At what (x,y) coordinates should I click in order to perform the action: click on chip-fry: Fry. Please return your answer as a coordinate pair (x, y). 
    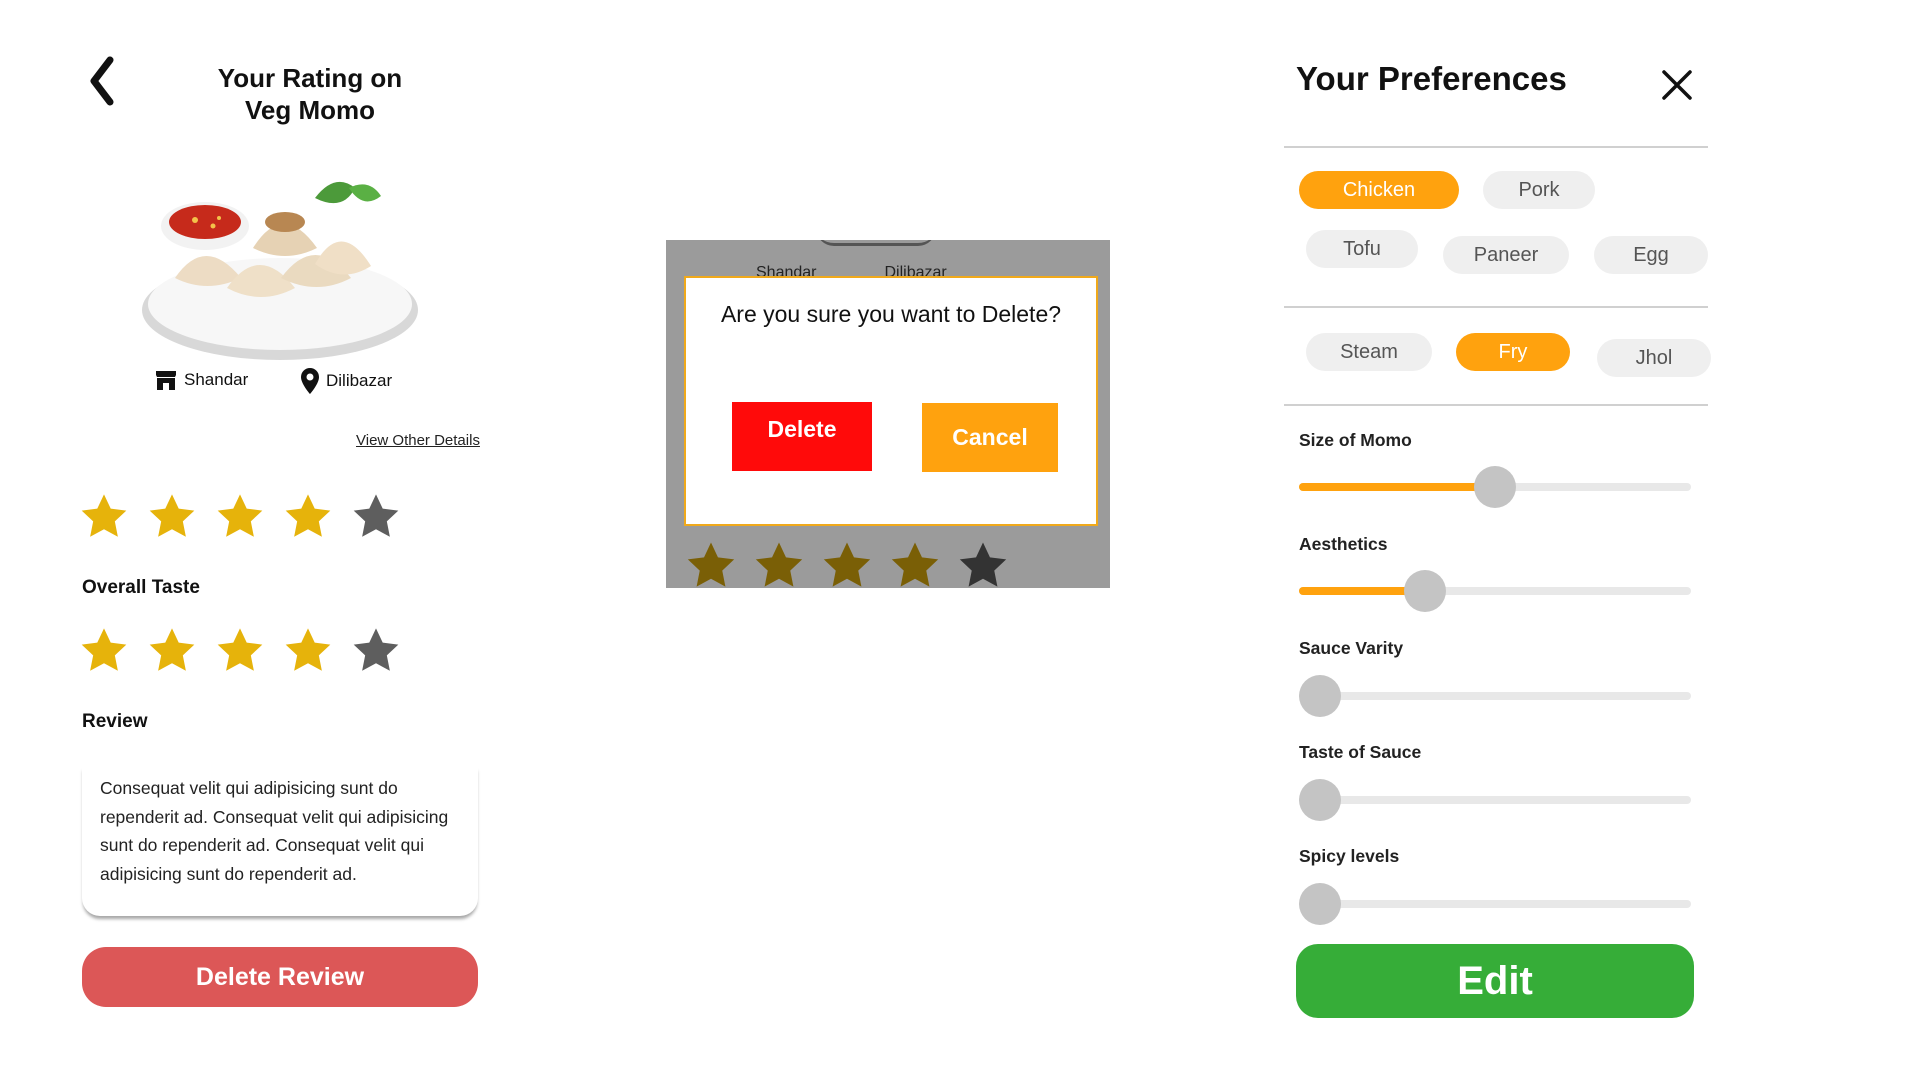
    Looking at the image, I should click on (1513, 352).